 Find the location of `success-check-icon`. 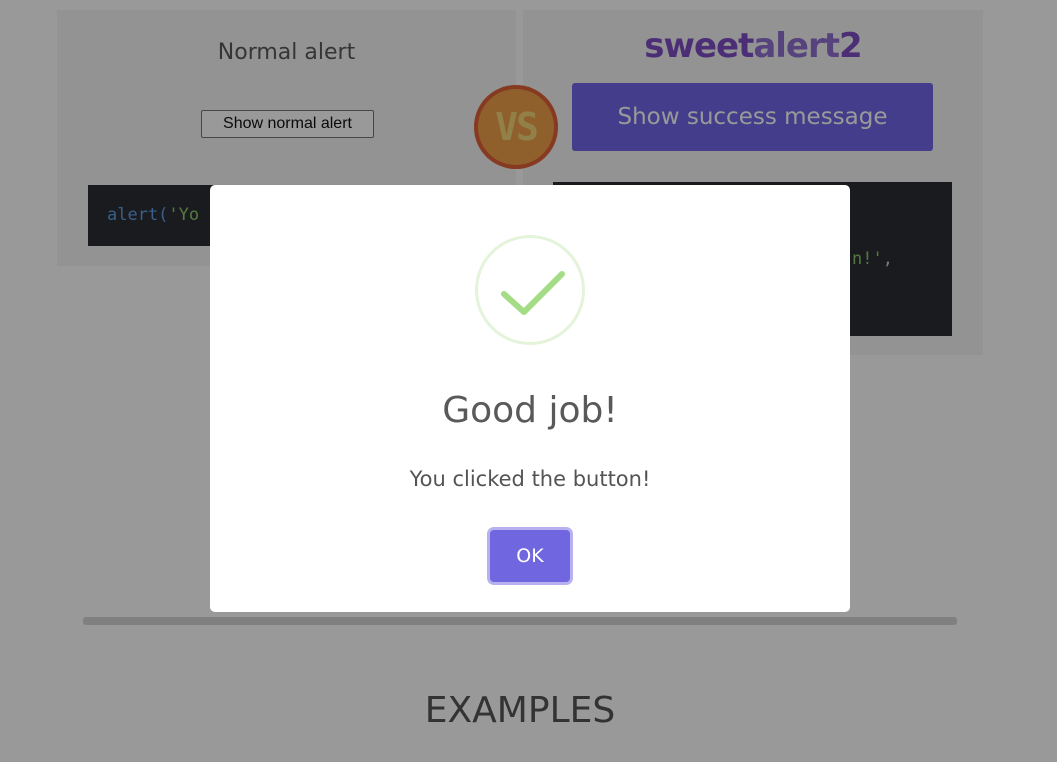

success-check-icon is located at coordinates (530, 290).